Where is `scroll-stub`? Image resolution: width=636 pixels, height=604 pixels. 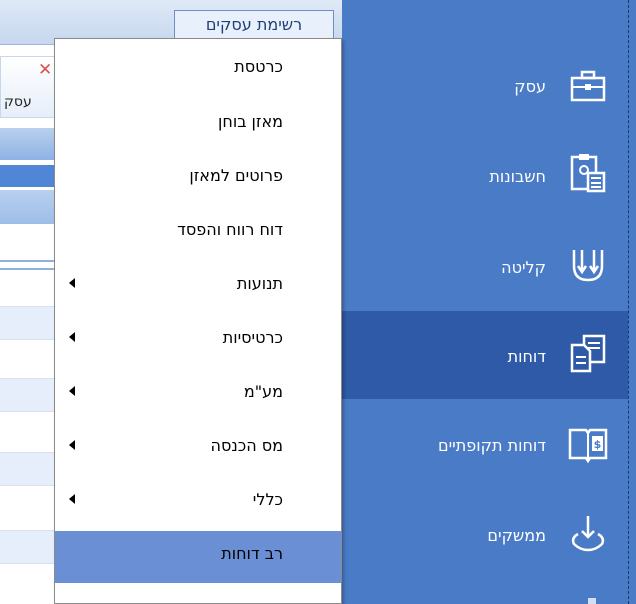 scroll-stub is located at coordinates (592, 601).